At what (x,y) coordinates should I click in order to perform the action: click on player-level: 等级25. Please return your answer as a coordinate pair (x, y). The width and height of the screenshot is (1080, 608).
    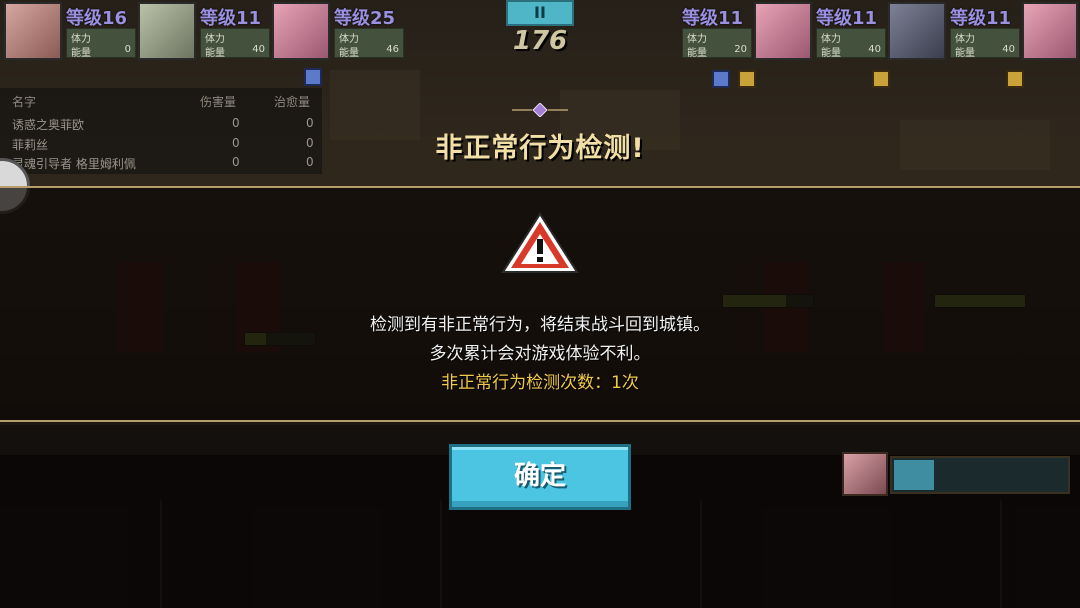
    Looking at the image, I should click on (365, 18).